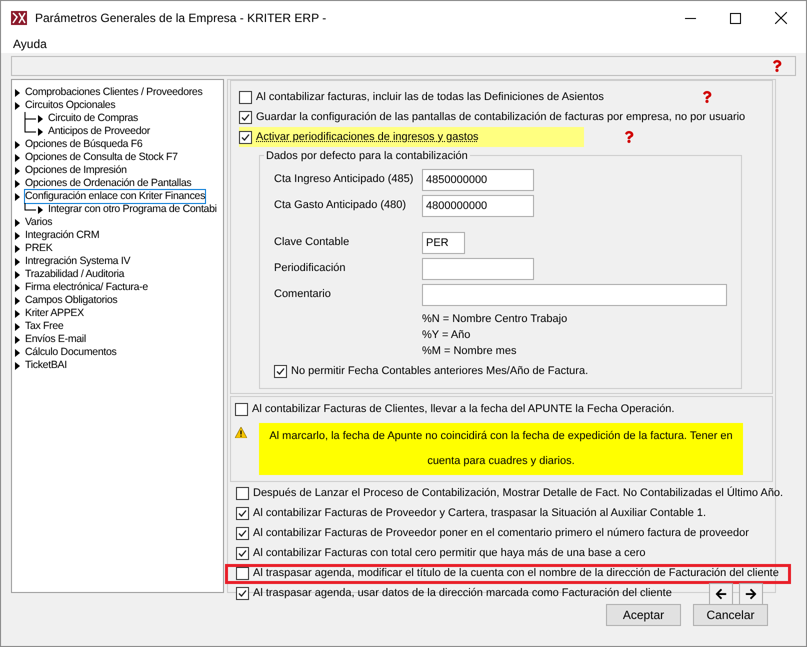 This screenshot has height=647, width=807. Describe the element at coordinates (71, 300) in the screenshot. I see `tree-item: Campos Obligatorios` at that location.